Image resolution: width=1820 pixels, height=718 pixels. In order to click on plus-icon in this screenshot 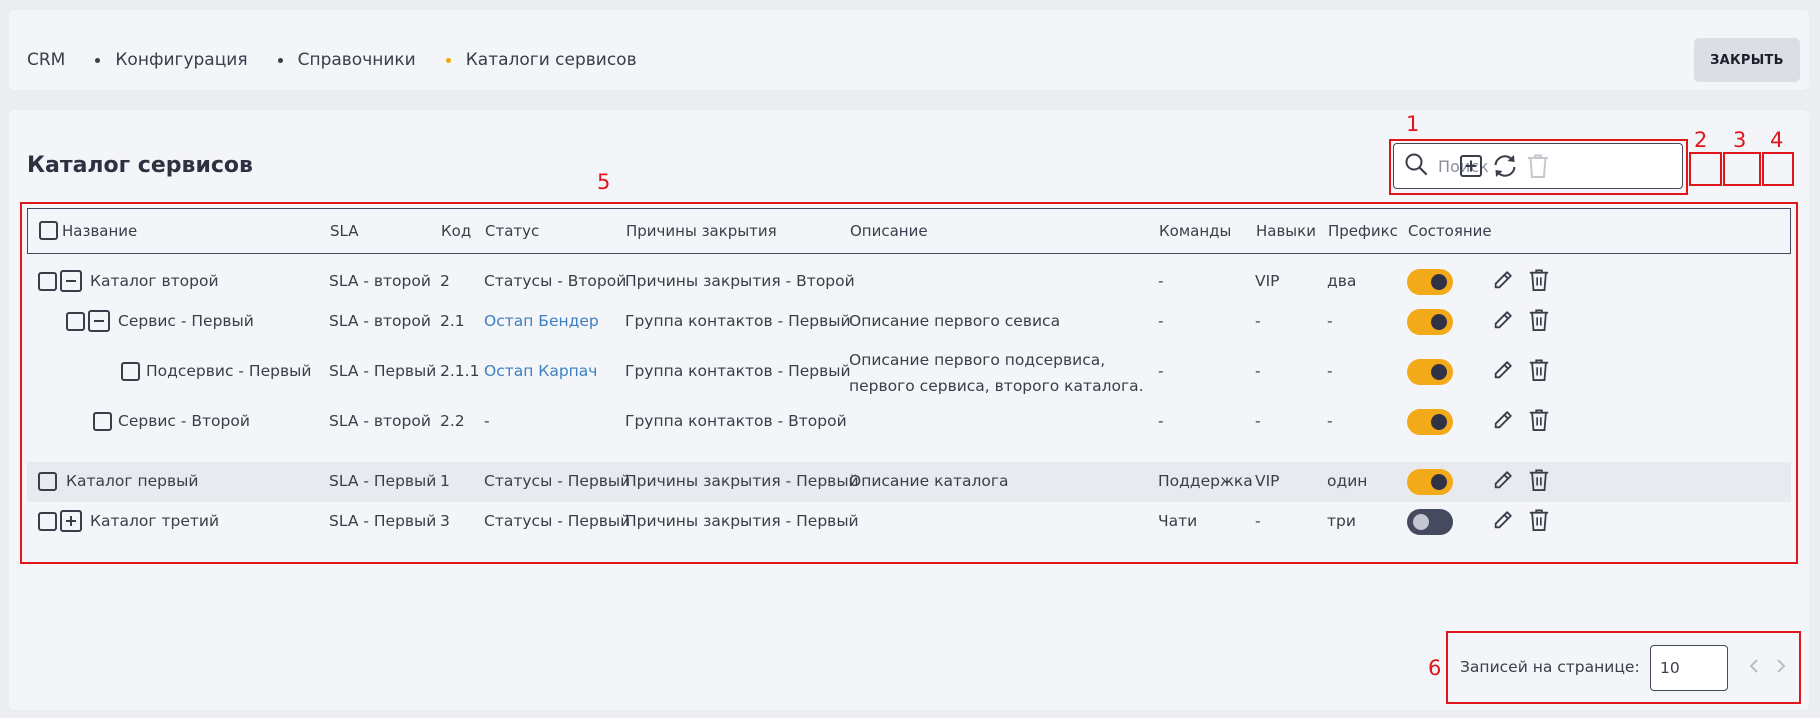, I will do `click(71, 521)`.